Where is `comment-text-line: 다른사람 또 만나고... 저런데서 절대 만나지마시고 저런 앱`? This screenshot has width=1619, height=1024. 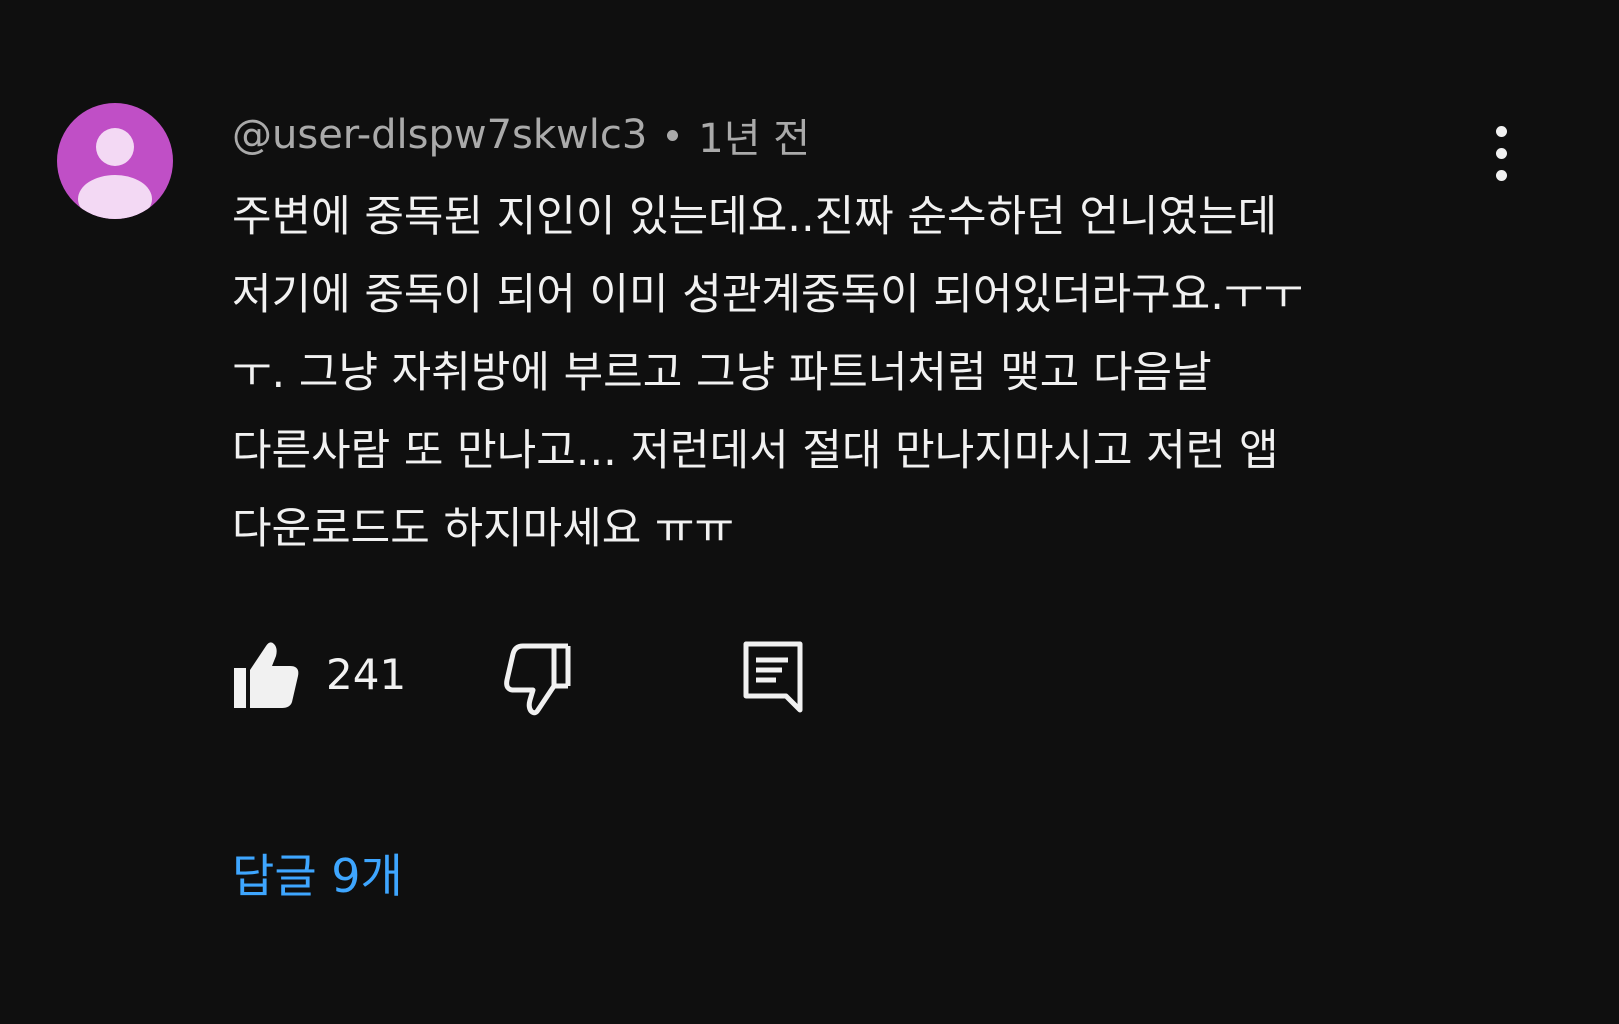
comment-text-line: 다른사람 또 만나고... 저런데서 절대 만나지마시고 저런 앱 is located at coordinates (755, 451).